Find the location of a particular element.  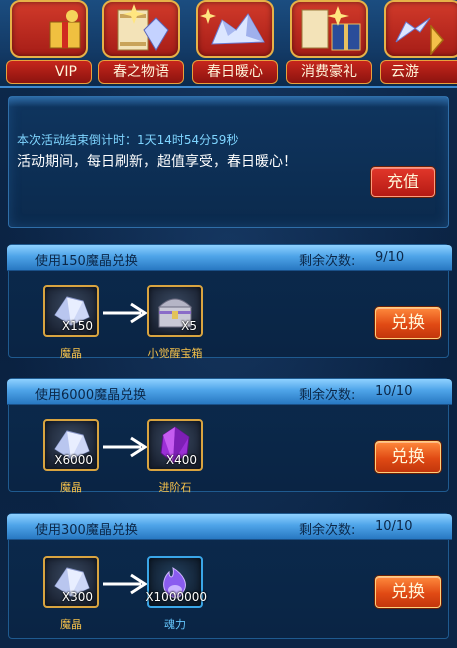

recharge-button: 充值 is located at coordinates (403, 182).